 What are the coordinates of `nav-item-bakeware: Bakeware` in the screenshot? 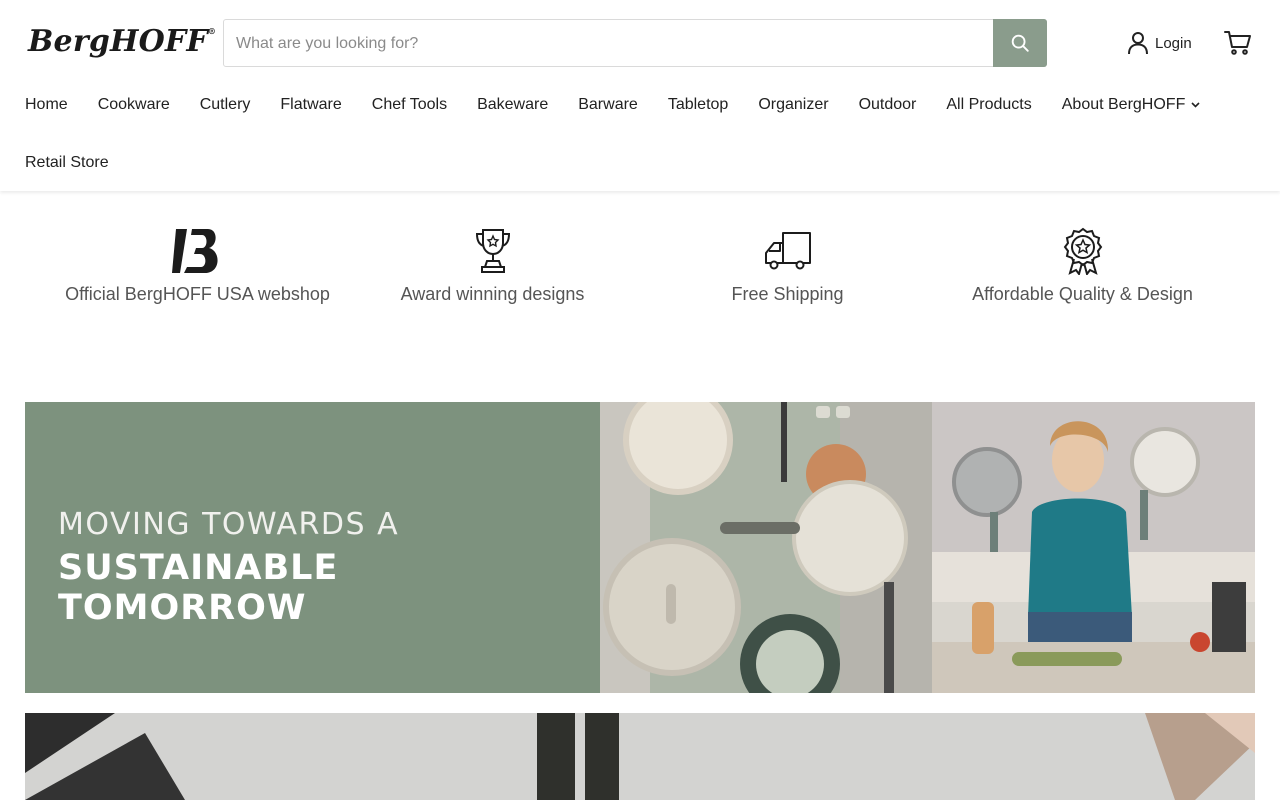 It's located at (512, 105).